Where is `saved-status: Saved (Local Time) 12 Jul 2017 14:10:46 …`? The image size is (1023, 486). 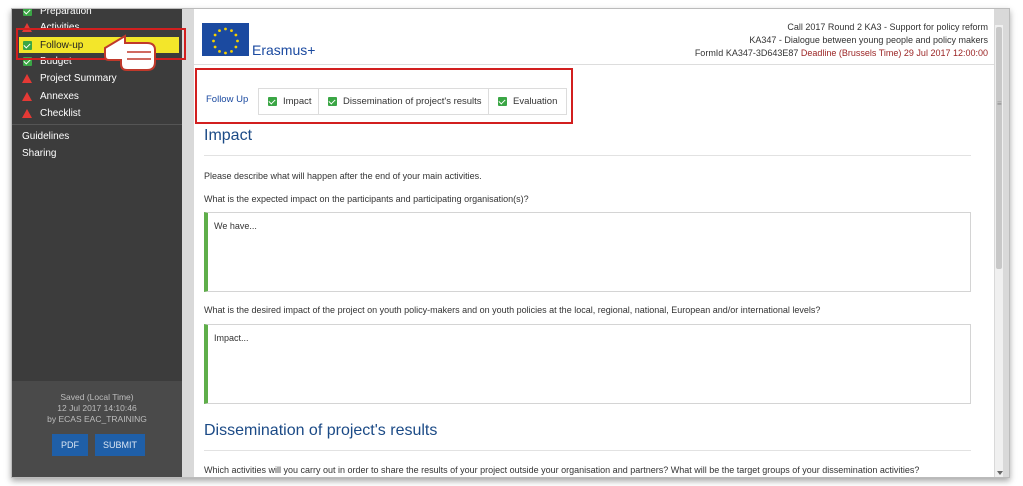 saved-status: Saved (Local Time) 12 Jul 2017 14:10:46 … is located at coordinates (97, 408).